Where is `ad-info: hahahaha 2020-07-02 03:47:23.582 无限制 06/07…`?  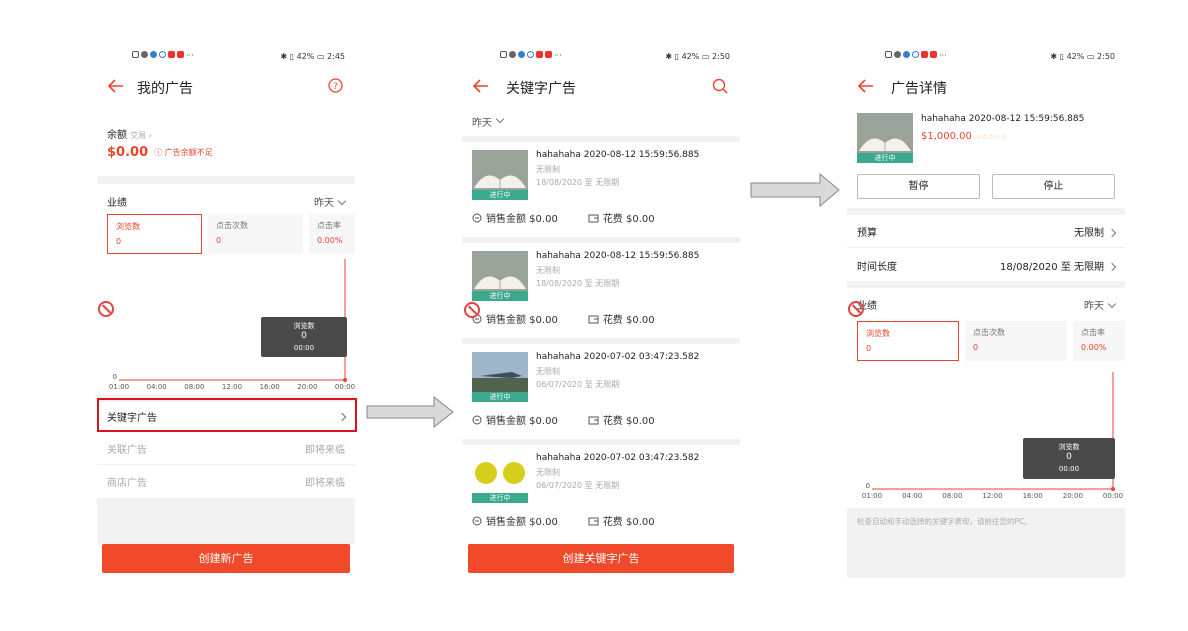 ad-info: hahahaha 2020-07-02 03:47:23.582 无限制 06/07… is located at coordinates (617, 371).